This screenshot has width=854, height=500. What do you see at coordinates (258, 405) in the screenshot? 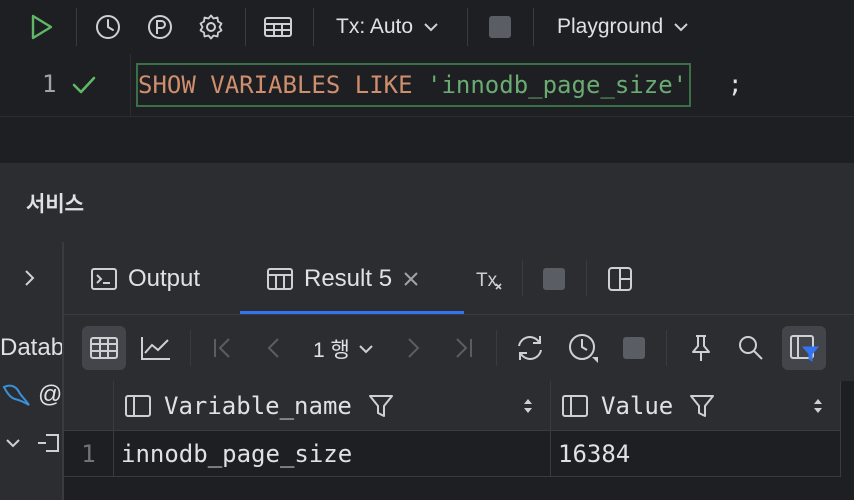
I see `column-name: Variable_name` at bounding box center [258, 405].